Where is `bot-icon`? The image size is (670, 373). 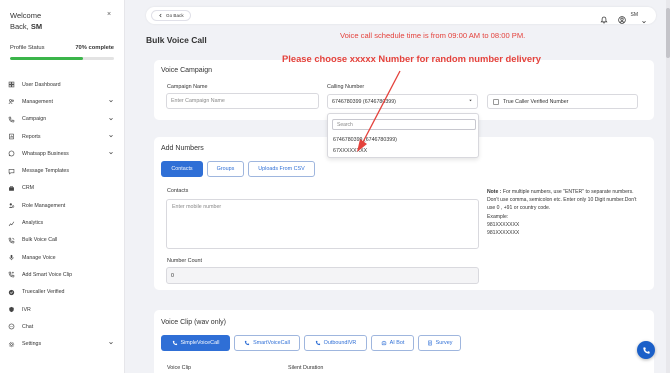
bot-icon is located at coordinates (383, 343).